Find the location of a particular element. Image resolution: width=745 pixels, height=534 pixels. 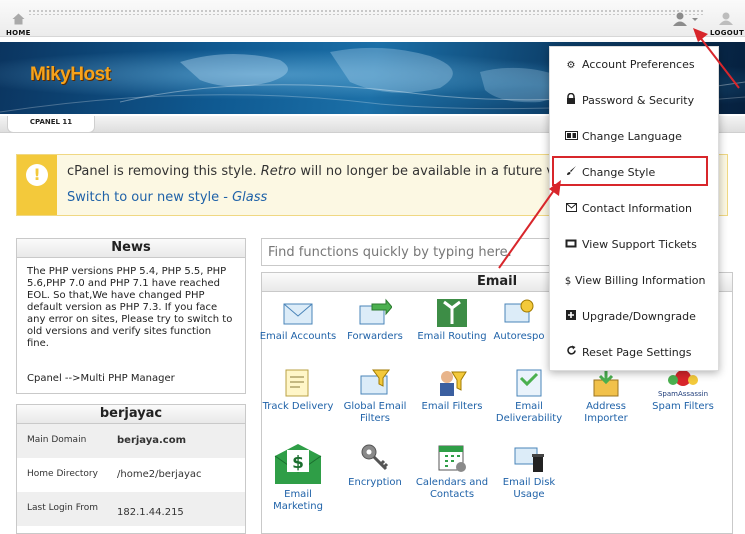

app-label: Email Marketing is located at coordinates (298, 500).